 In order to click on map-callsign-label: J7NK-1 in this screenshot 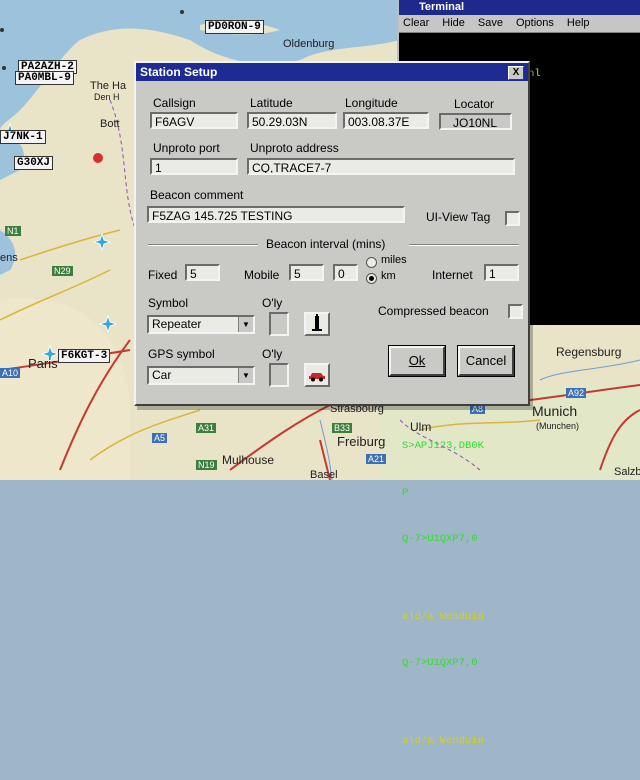, I will do `click(23, 137)`.